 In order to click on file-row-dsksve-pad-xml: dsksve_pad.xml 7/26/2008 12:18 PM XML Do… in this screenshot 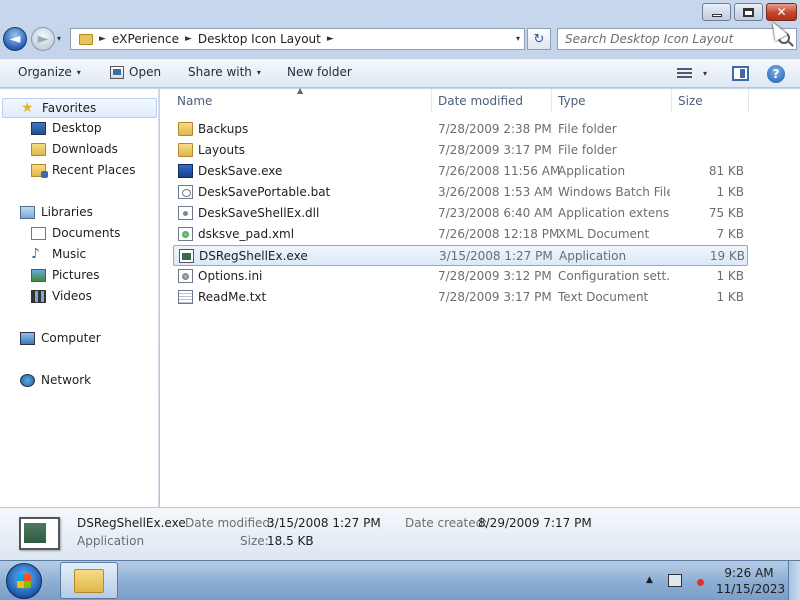, I will do `click(460, 234)`.